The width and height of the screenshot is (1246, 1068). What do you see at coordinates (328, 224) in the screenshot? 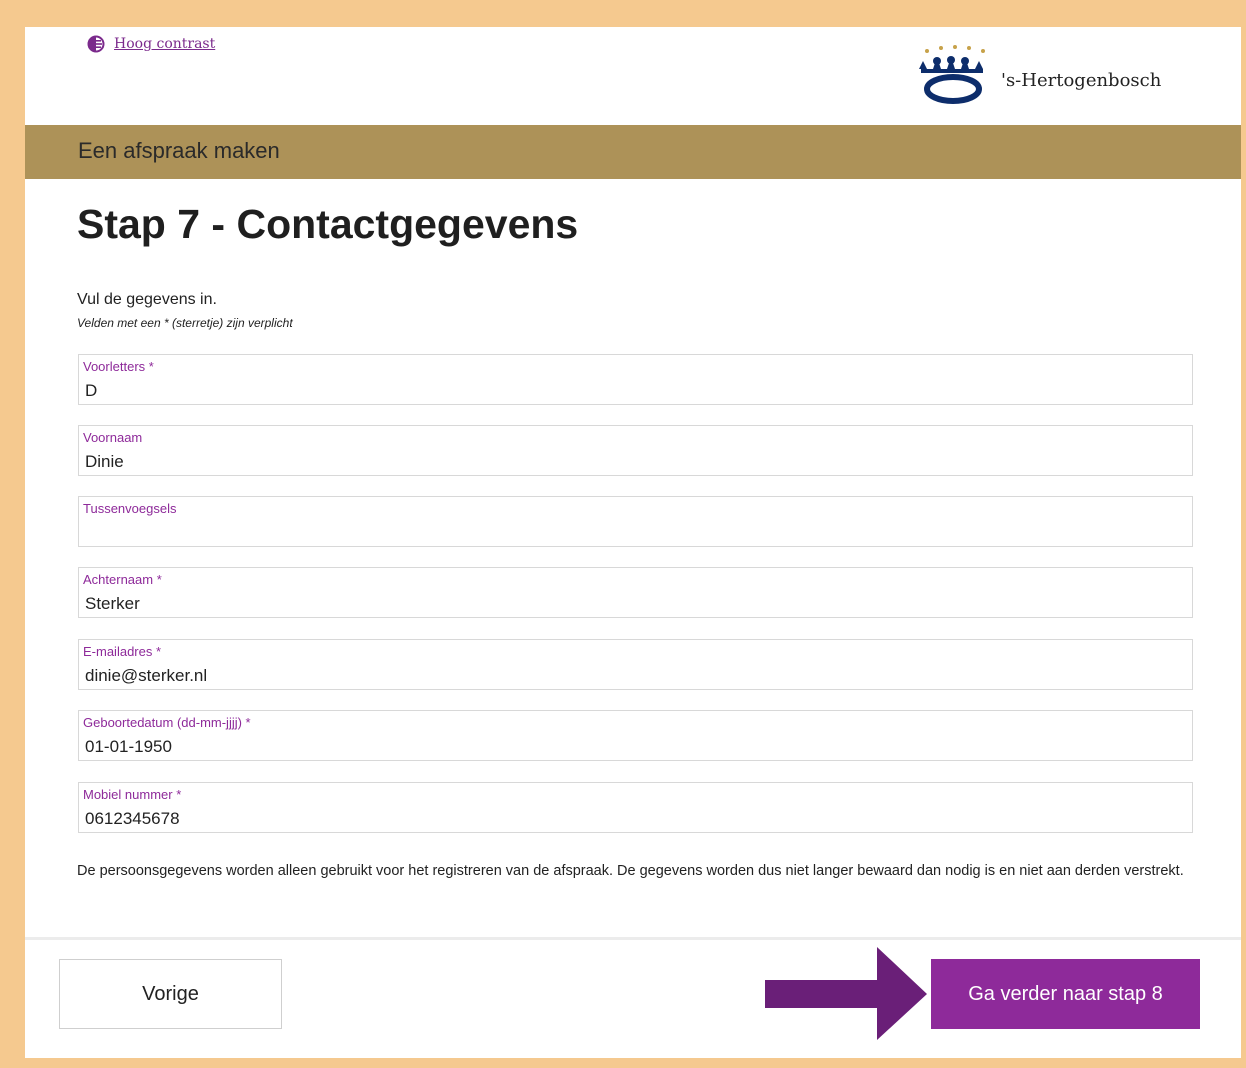
I see `page-title: Stap 7 - Contactgegevens` at bounding box center [328, 224].